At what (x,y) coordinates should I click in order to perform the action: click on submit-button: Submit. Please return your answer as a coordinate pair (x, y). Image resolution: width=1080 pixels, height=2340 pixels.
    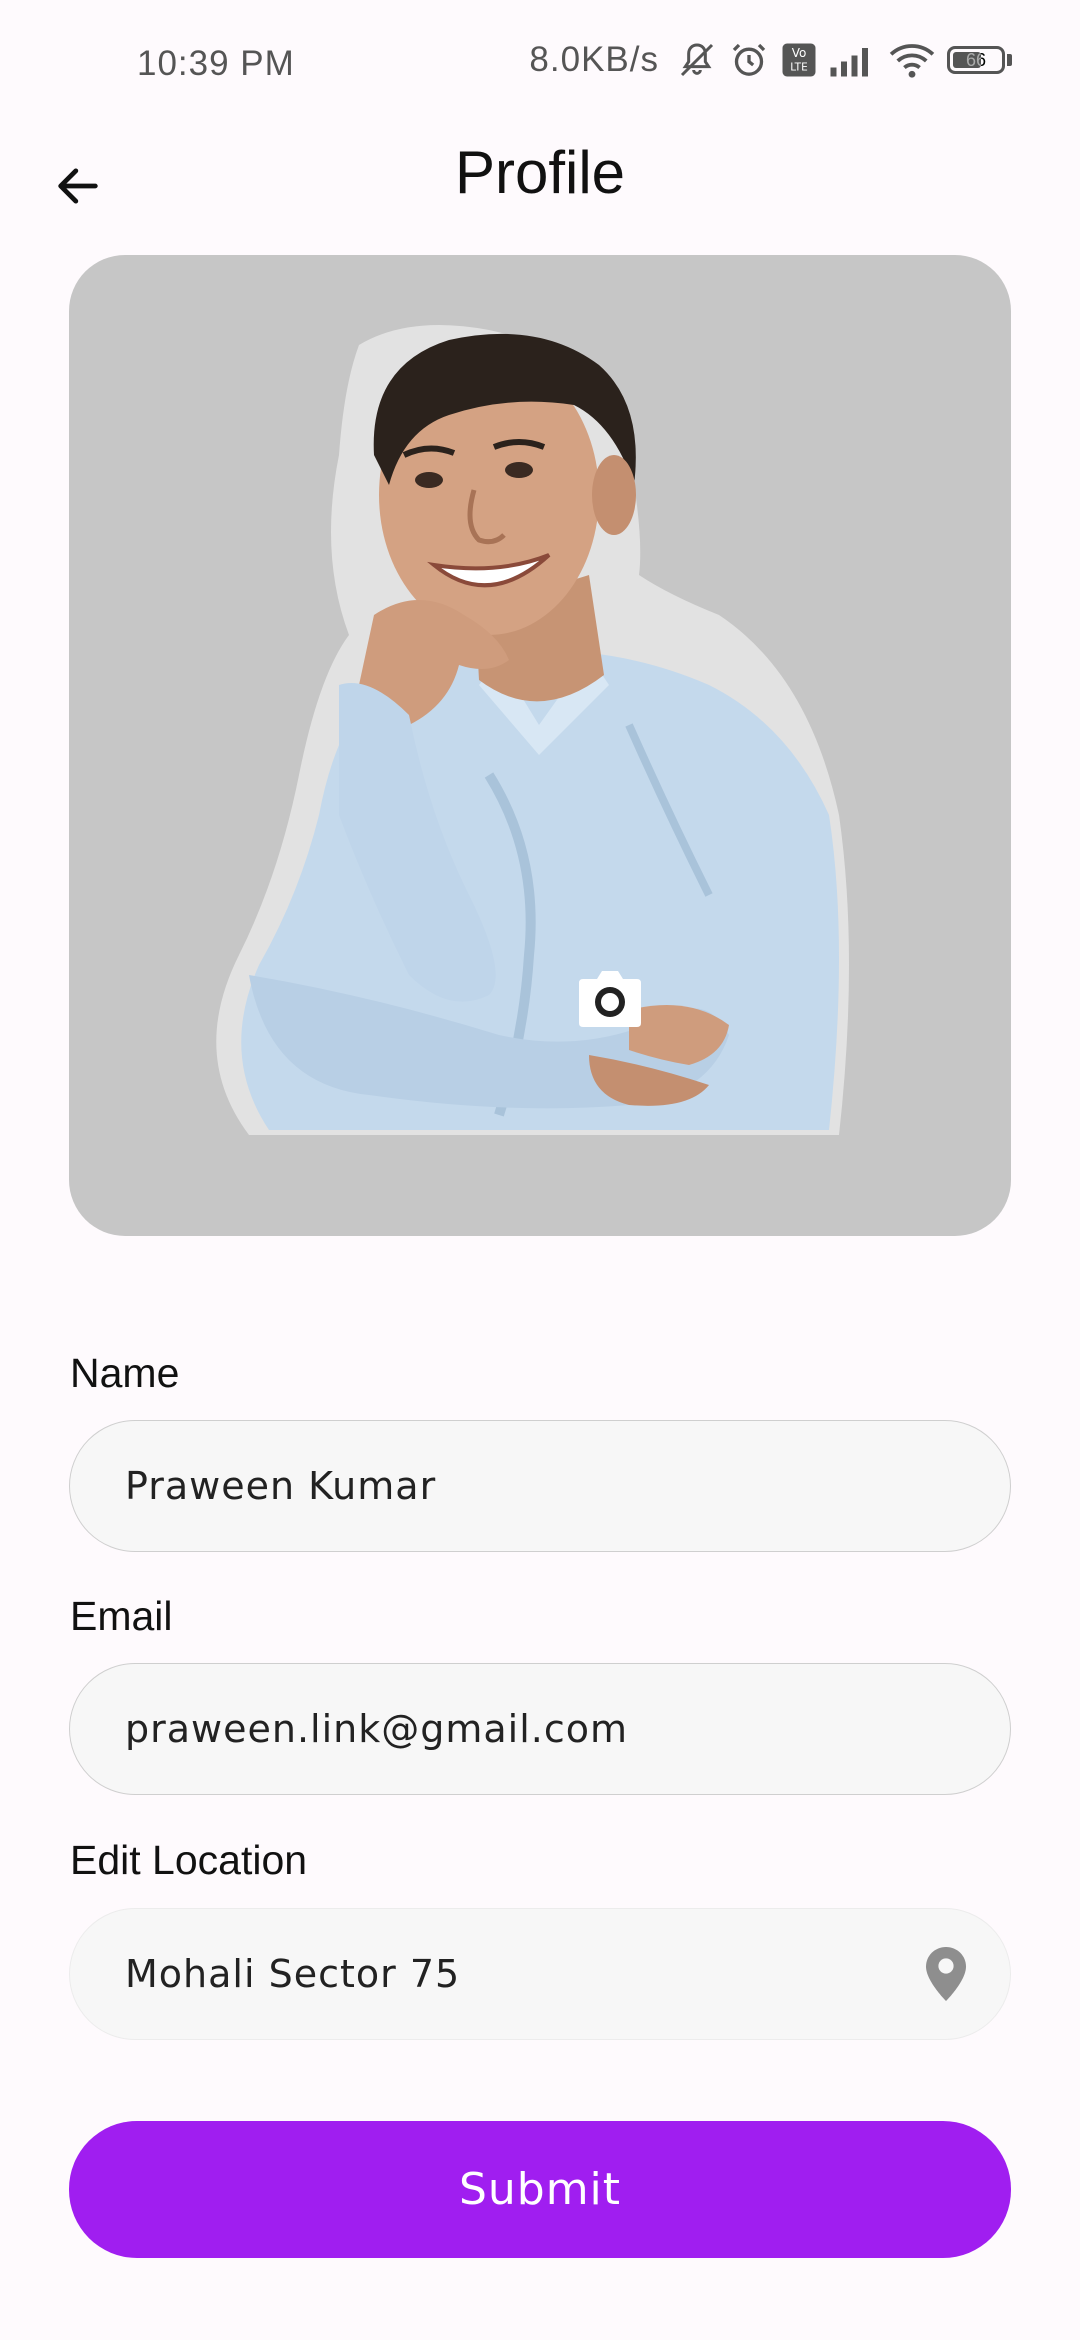
    Looking at the image, I should click on (540, 2189).